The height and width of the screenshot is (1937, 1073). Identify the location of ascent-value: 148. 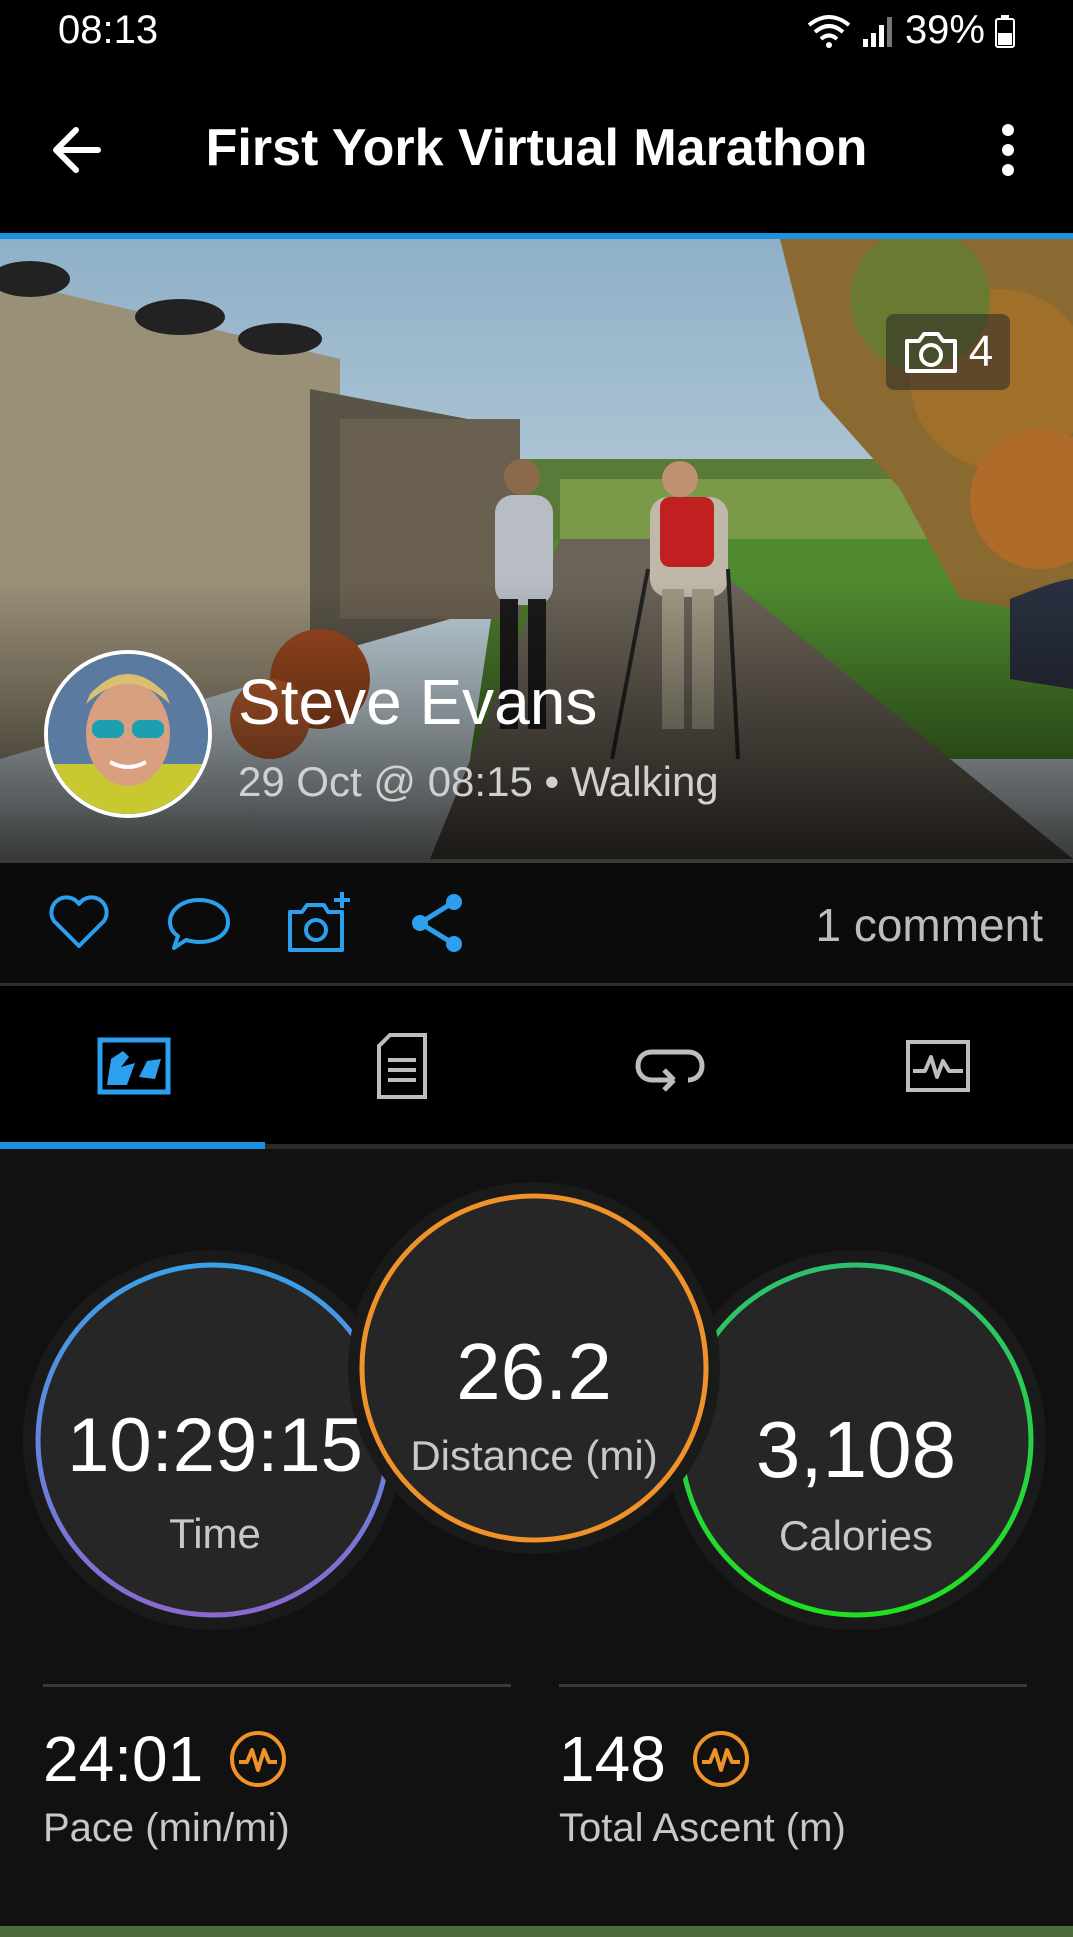
(612, 1759).